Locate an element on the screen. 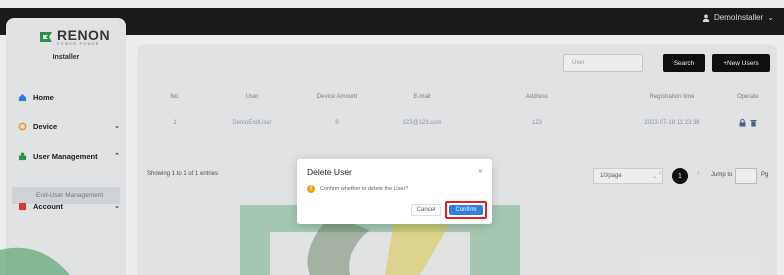 The height and width of the screenshot is (275, 784). close-icon: × is located at coordinates (480, 171).